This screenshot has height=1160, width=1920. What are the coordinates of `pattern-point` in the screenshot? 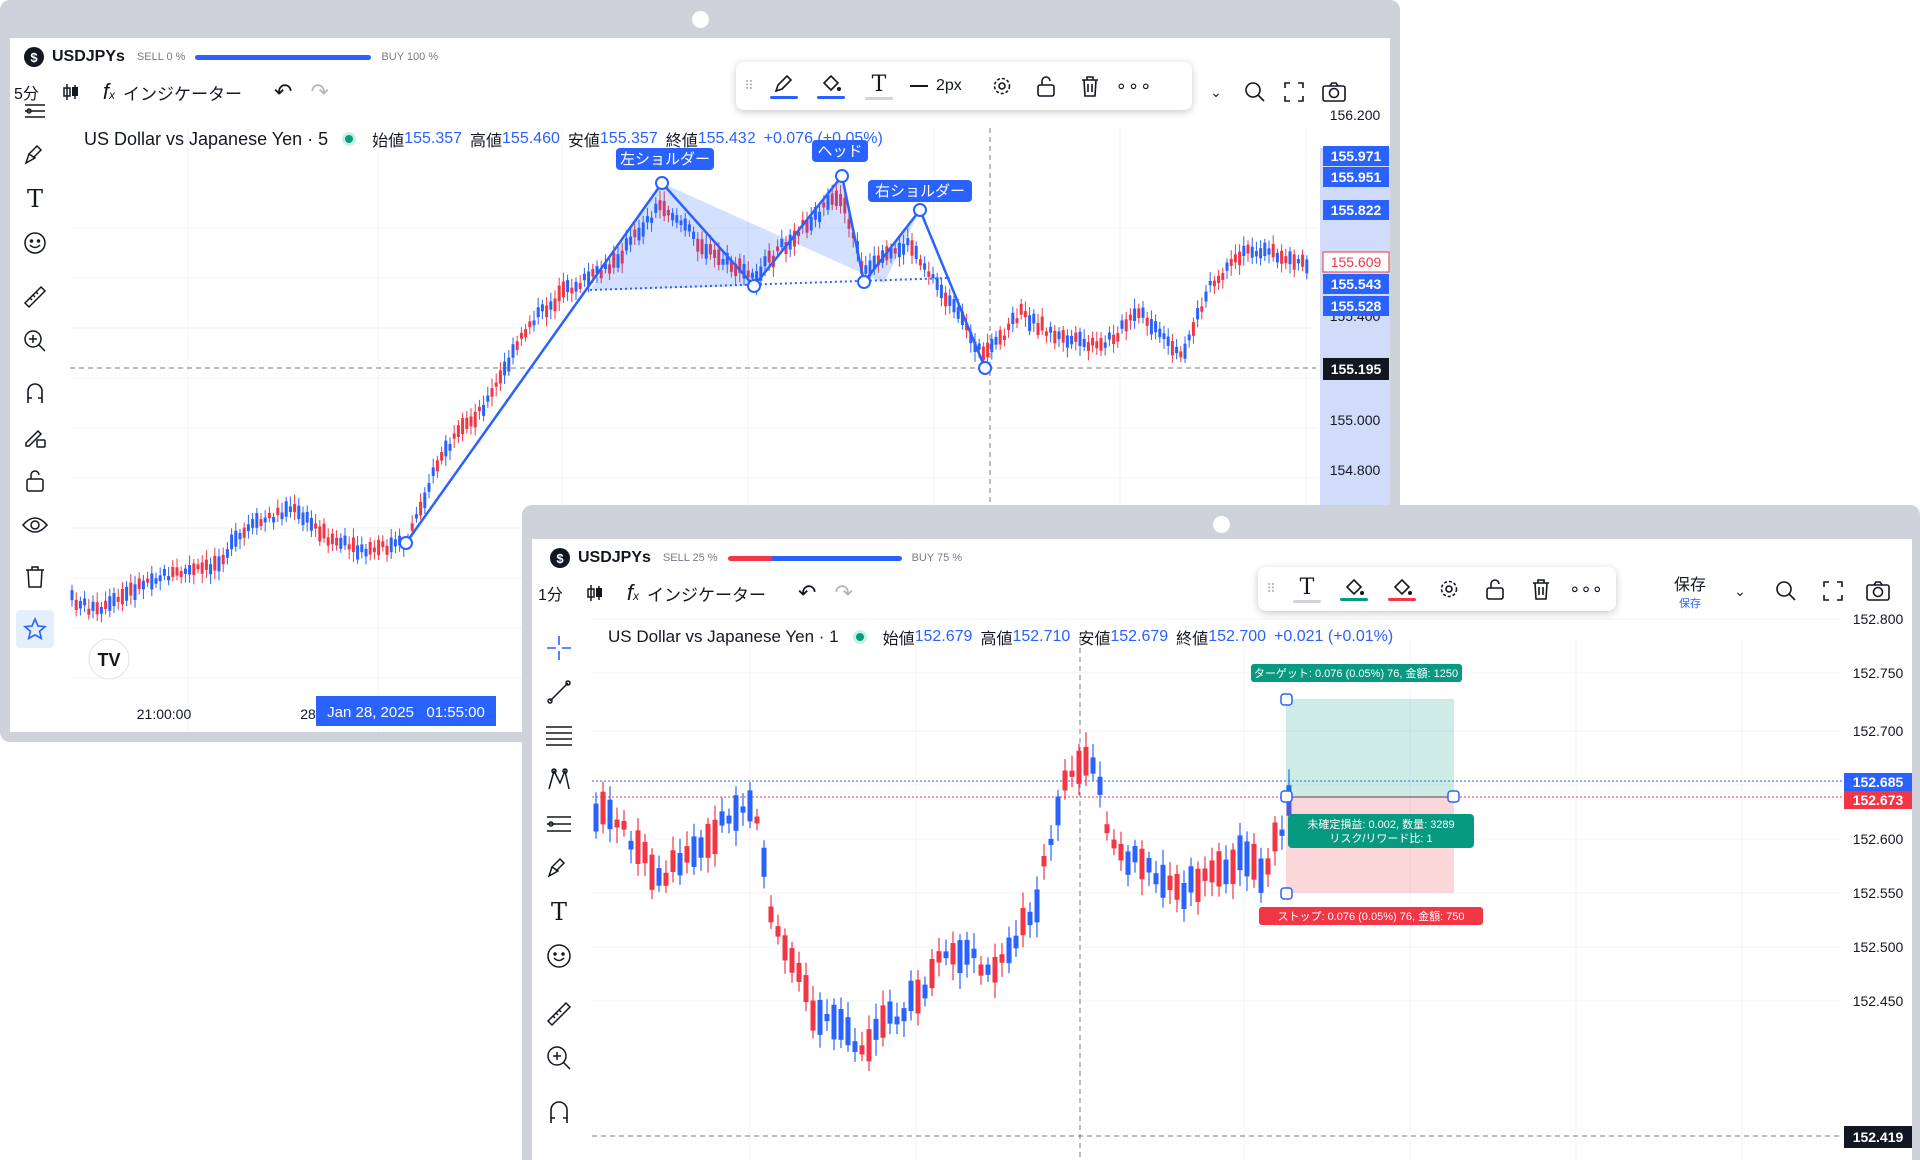 It's located at (864, 282).